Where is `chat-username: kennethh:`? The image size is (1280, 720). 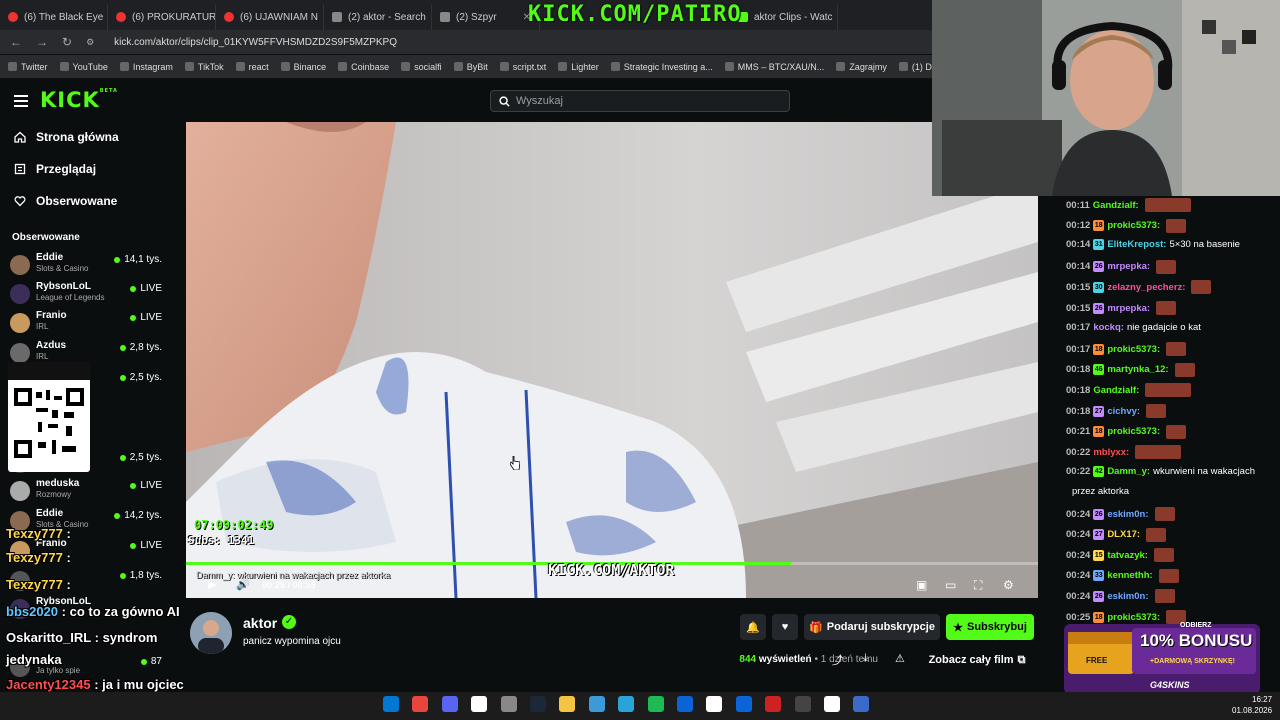 chat-username: kennethh: is located at coordinates (1129, 575).